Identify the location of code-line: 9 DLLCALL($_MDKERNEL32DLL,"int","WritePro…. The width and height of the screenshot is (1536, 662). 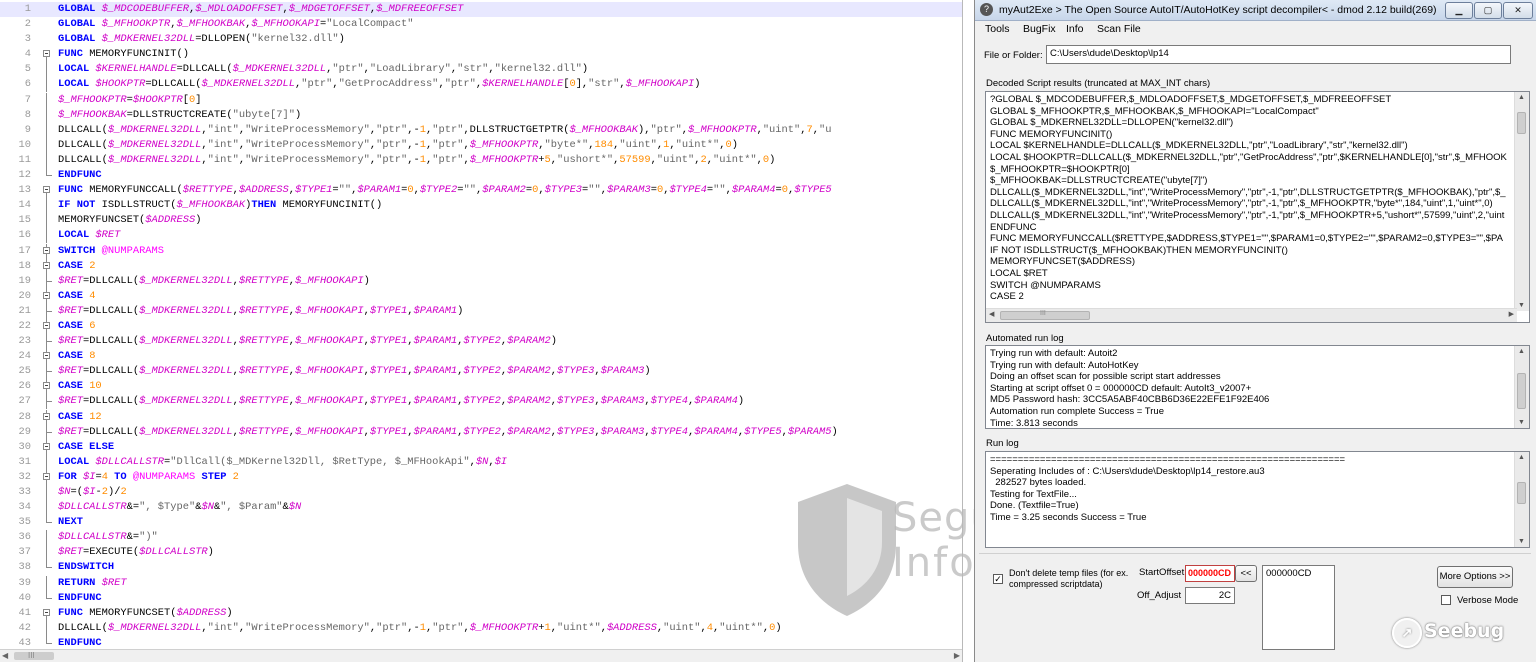
(481, 130).